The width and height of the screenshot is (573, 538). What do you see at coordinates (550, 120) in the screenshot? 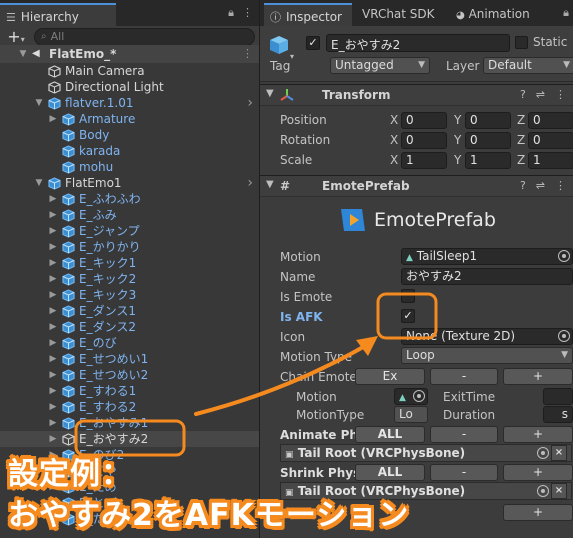
I see `transform-position-z-field: 0` at bounding box center [550, 120].